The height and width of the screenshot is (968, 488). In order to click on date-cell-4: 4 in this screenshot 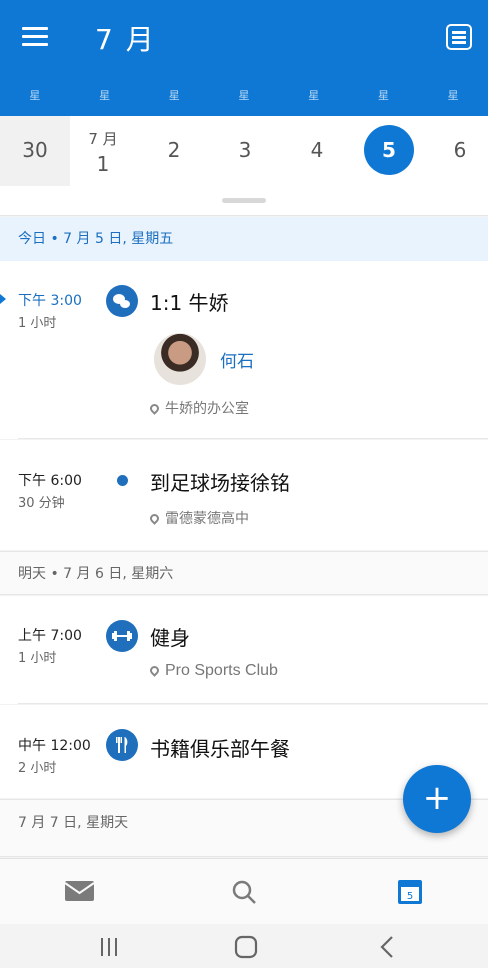, I will do `click(317, 151)`.